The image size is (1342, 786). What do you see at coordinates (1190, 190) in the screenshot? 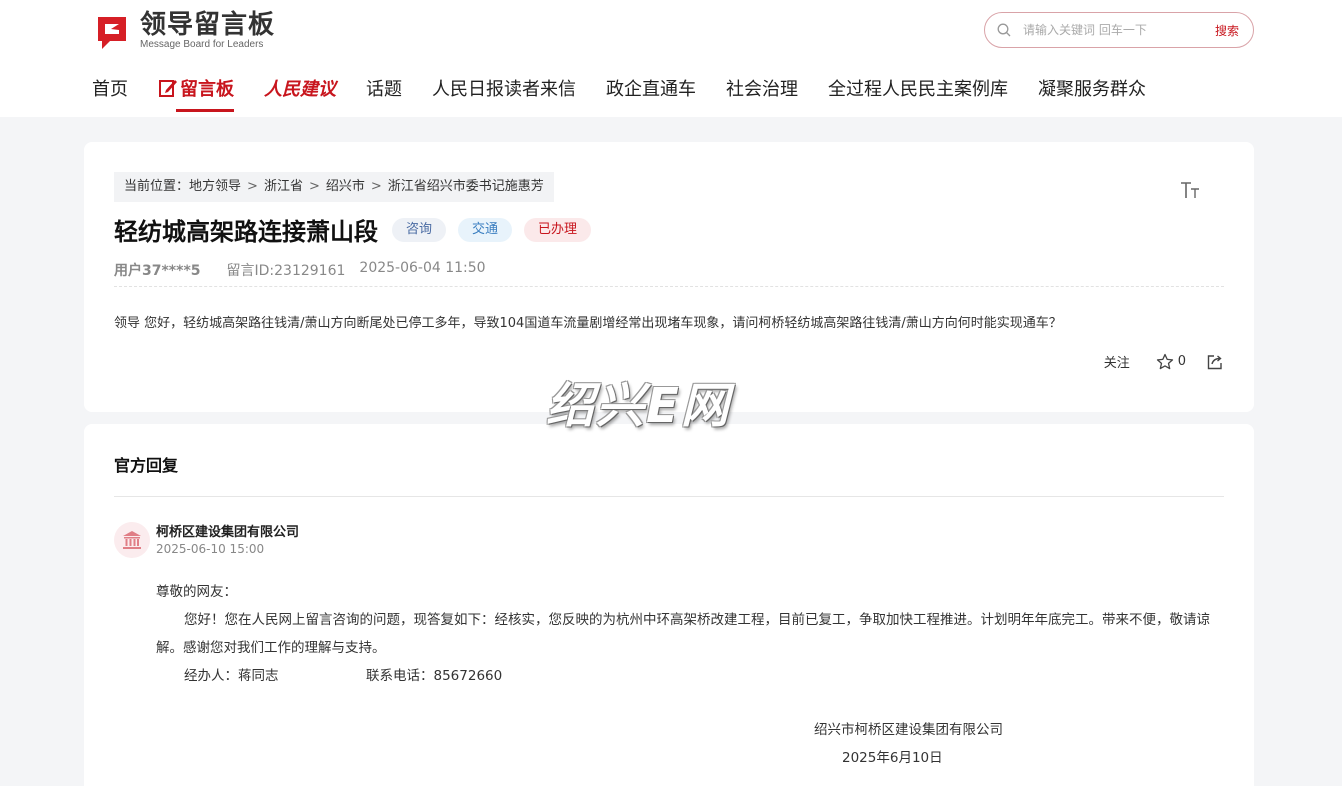
I see `font-size-icon` at bounding box center [1190, 190].